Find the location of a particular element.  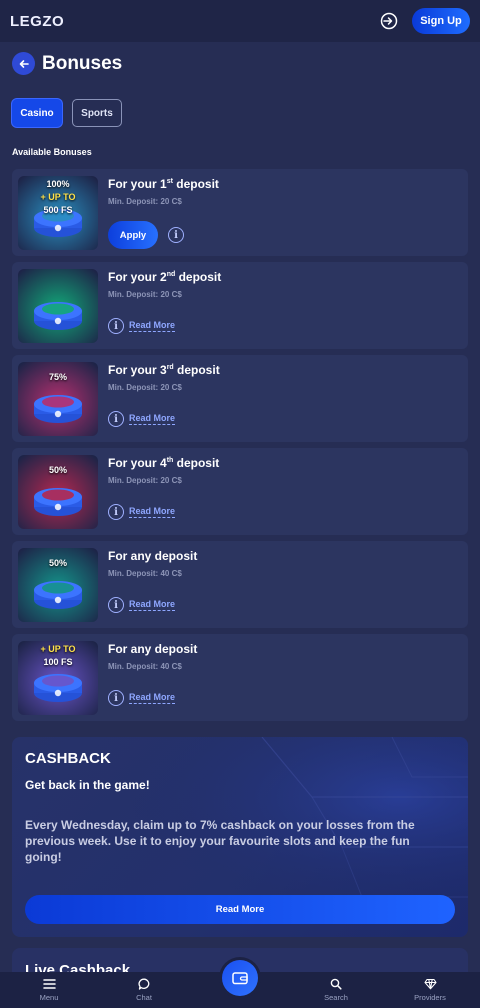

tab-sports: Sports is located at coordinates (97, 113).